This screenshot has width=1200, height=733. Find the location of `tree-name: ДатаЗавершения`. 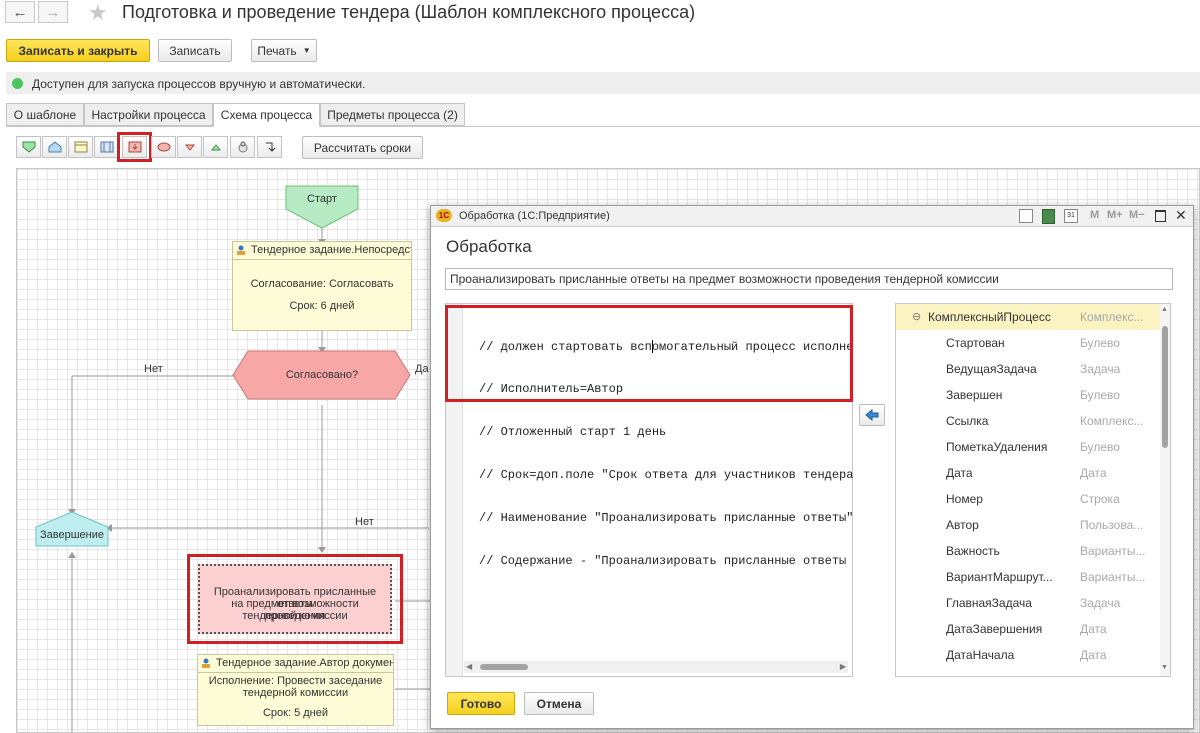

tree-name: ДатаЗавершения is located at coordinates (994, 629).